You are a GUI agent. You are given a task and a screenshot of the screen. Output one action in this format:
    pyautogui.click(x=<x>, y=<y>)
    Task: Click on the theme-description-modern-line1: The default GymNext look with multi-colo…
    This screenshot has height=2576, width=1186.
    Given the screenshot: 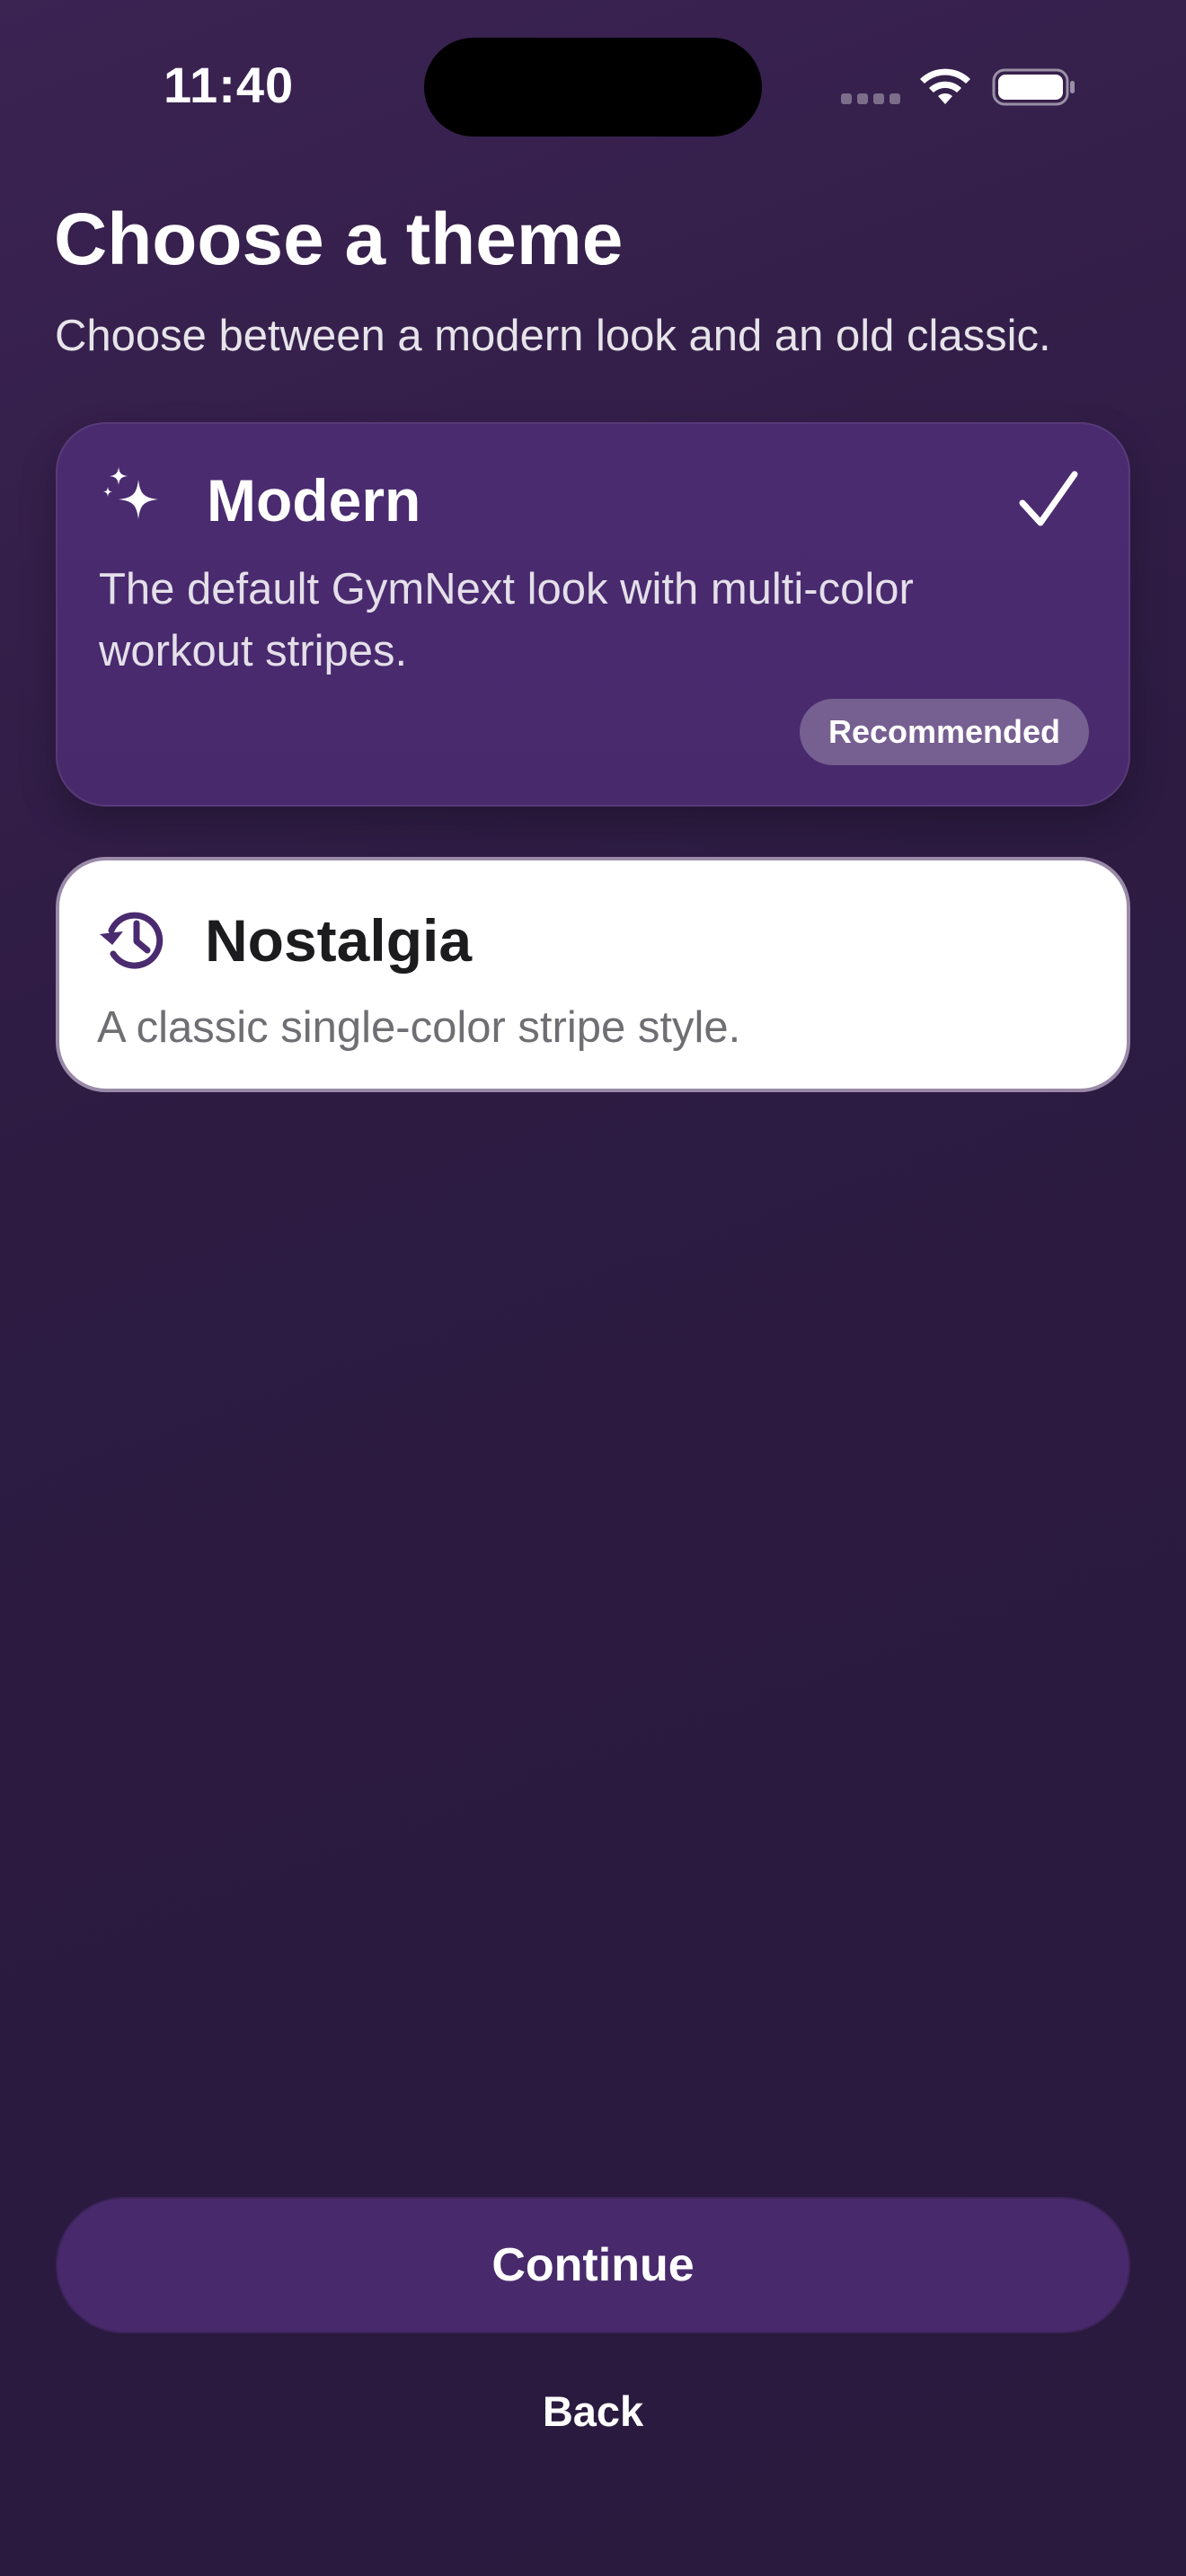 What is the action you would take?
    pyautogui.click(x=506, y=589)
    